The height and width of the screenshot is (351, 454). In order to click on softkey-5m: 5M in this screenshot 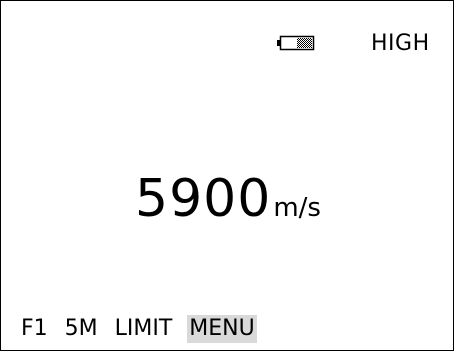, I will do `click(81, 329)`.